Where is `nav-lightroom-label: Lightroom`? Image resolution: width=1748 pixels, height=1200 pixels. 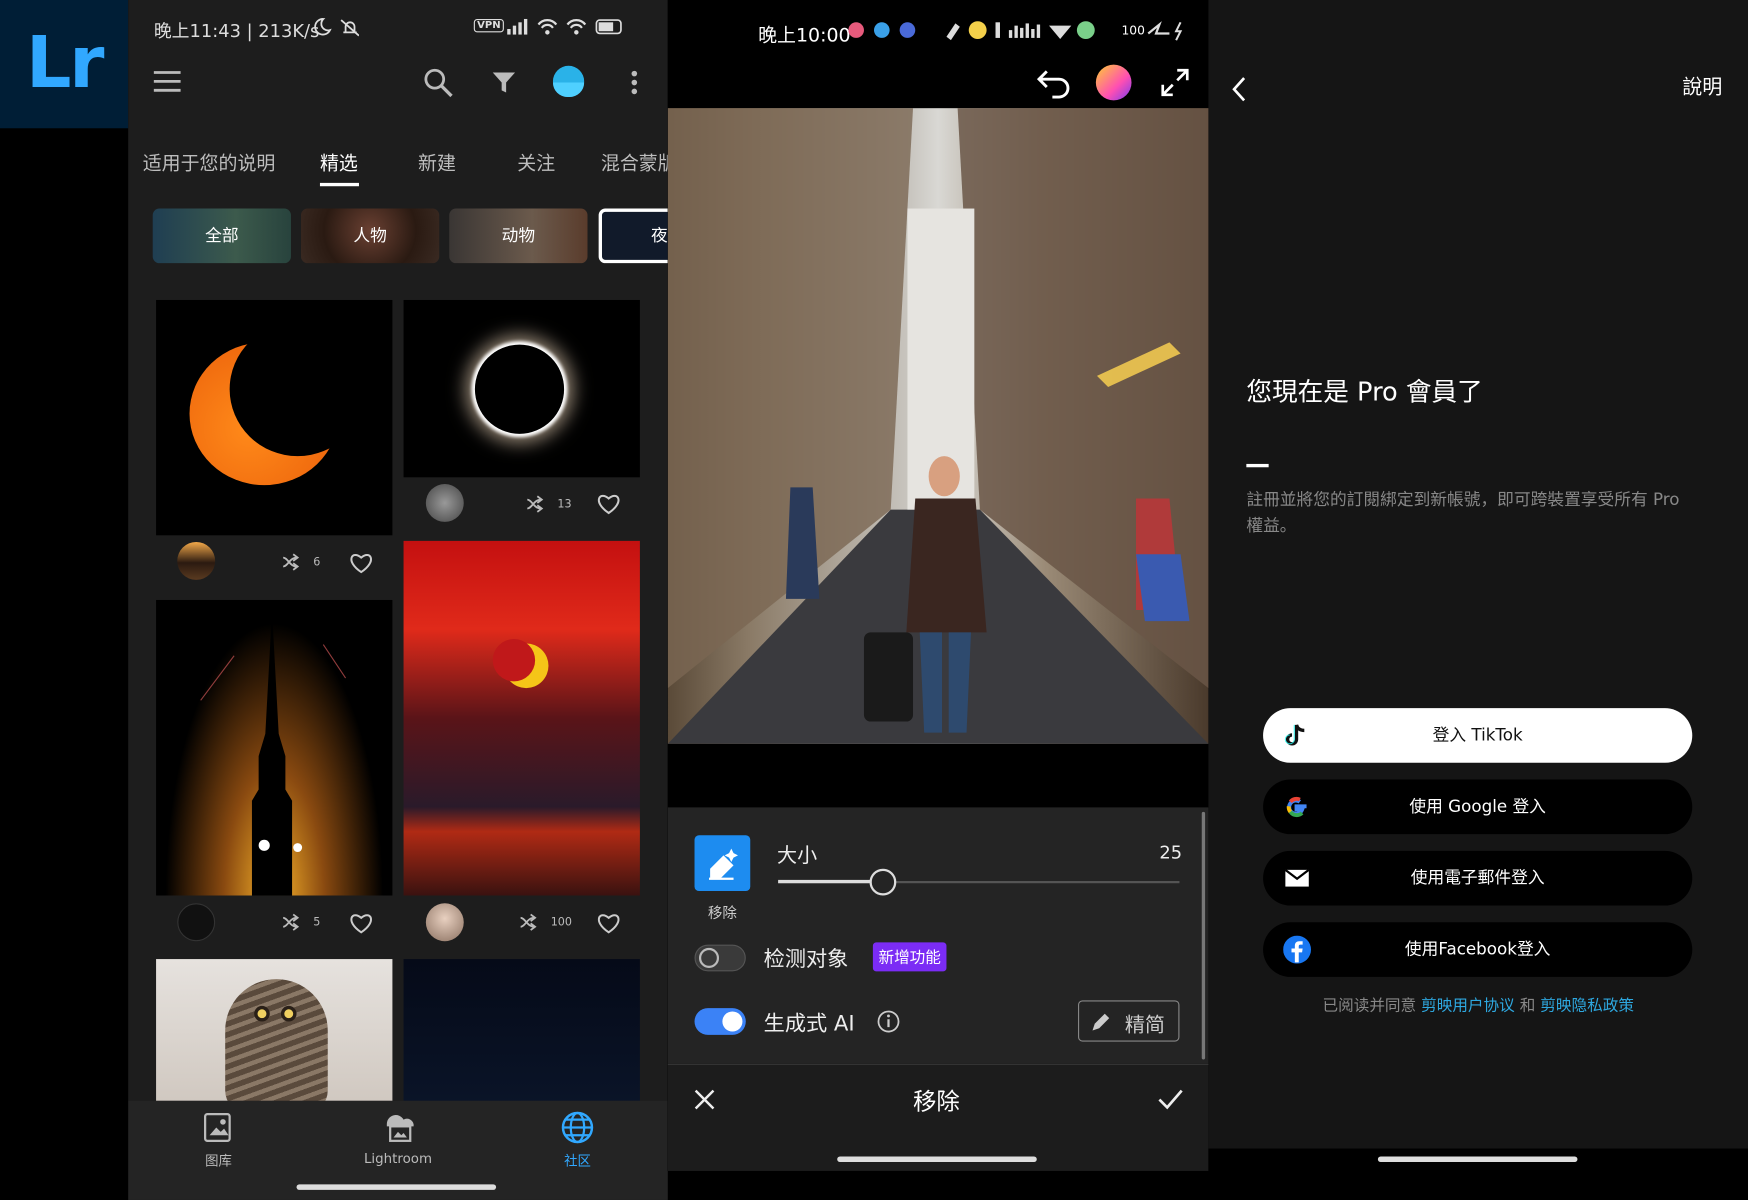
nav-lightroom-label: Lightroom is located at coordinates (397, 1158).